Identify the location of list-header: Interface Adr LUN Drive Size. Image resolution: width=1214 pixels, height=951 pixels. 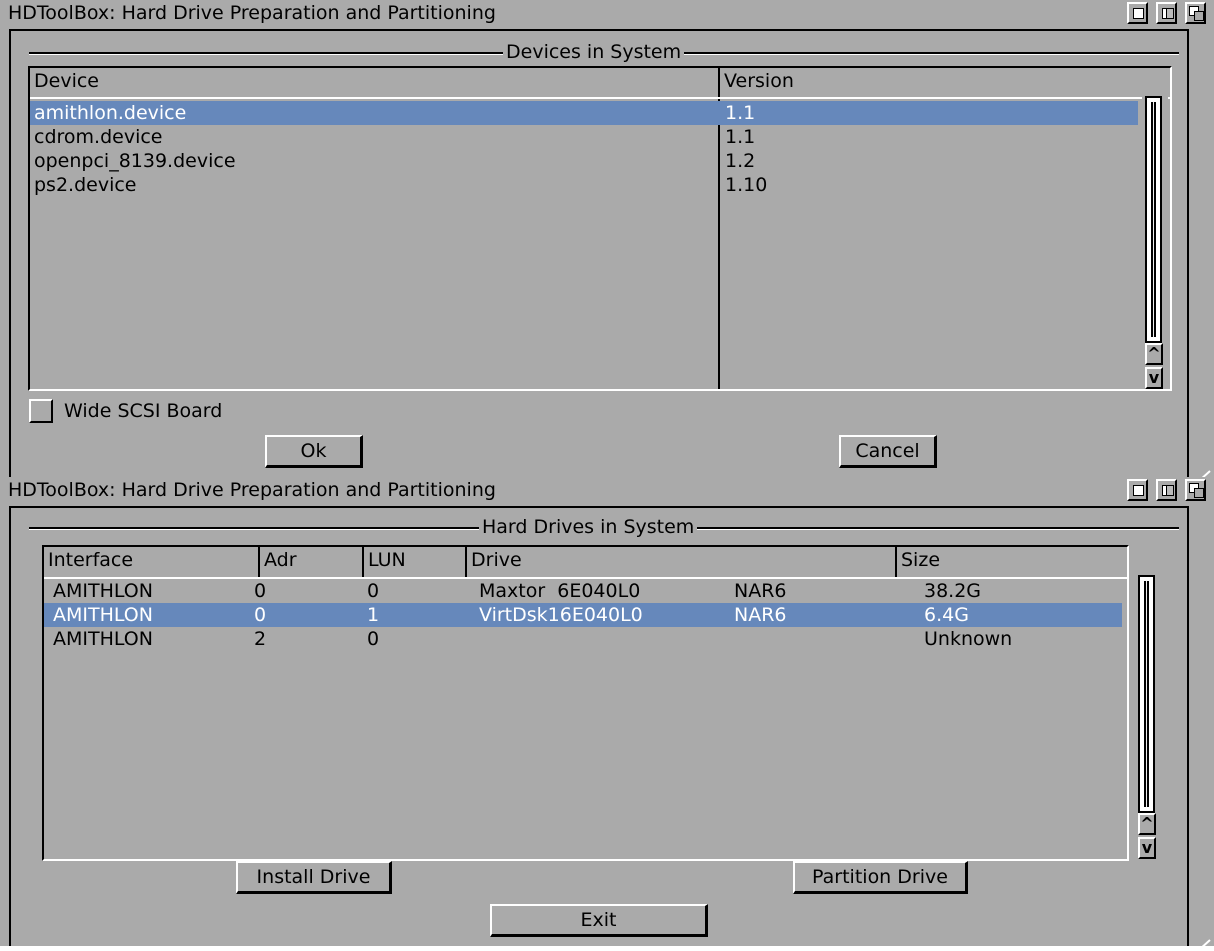
(585, 563).